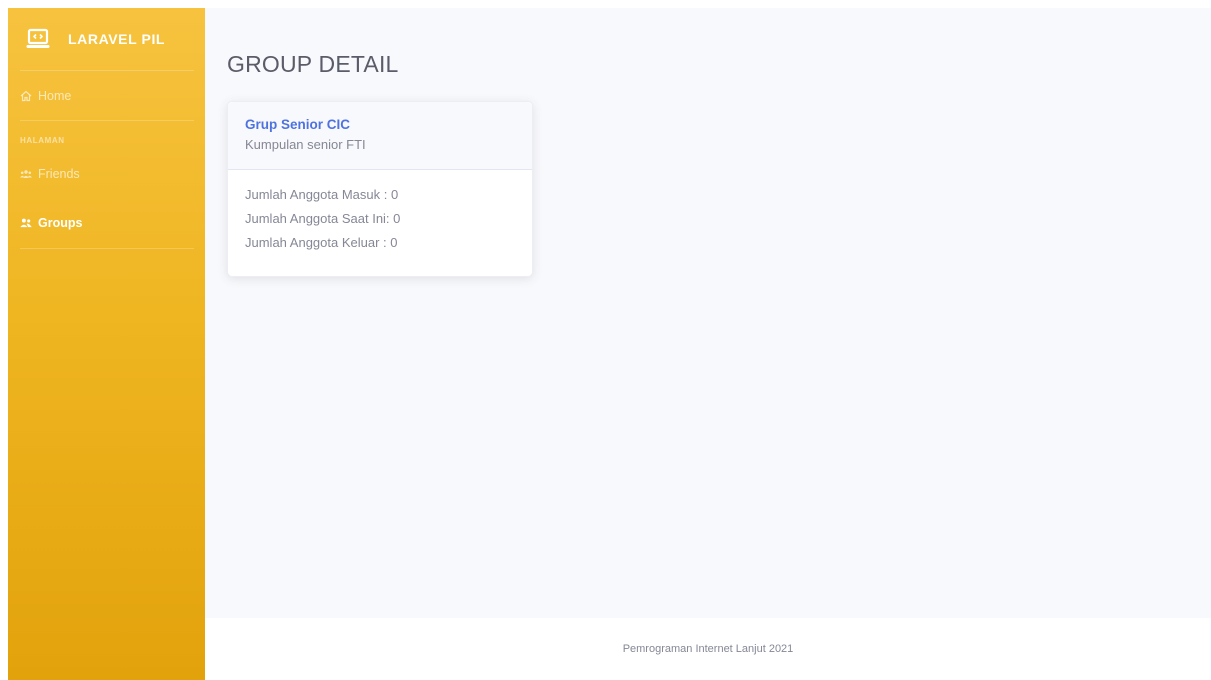  Describe the element at coordinates (26, 96) in the screenshot. I see `home-icon` at that location.